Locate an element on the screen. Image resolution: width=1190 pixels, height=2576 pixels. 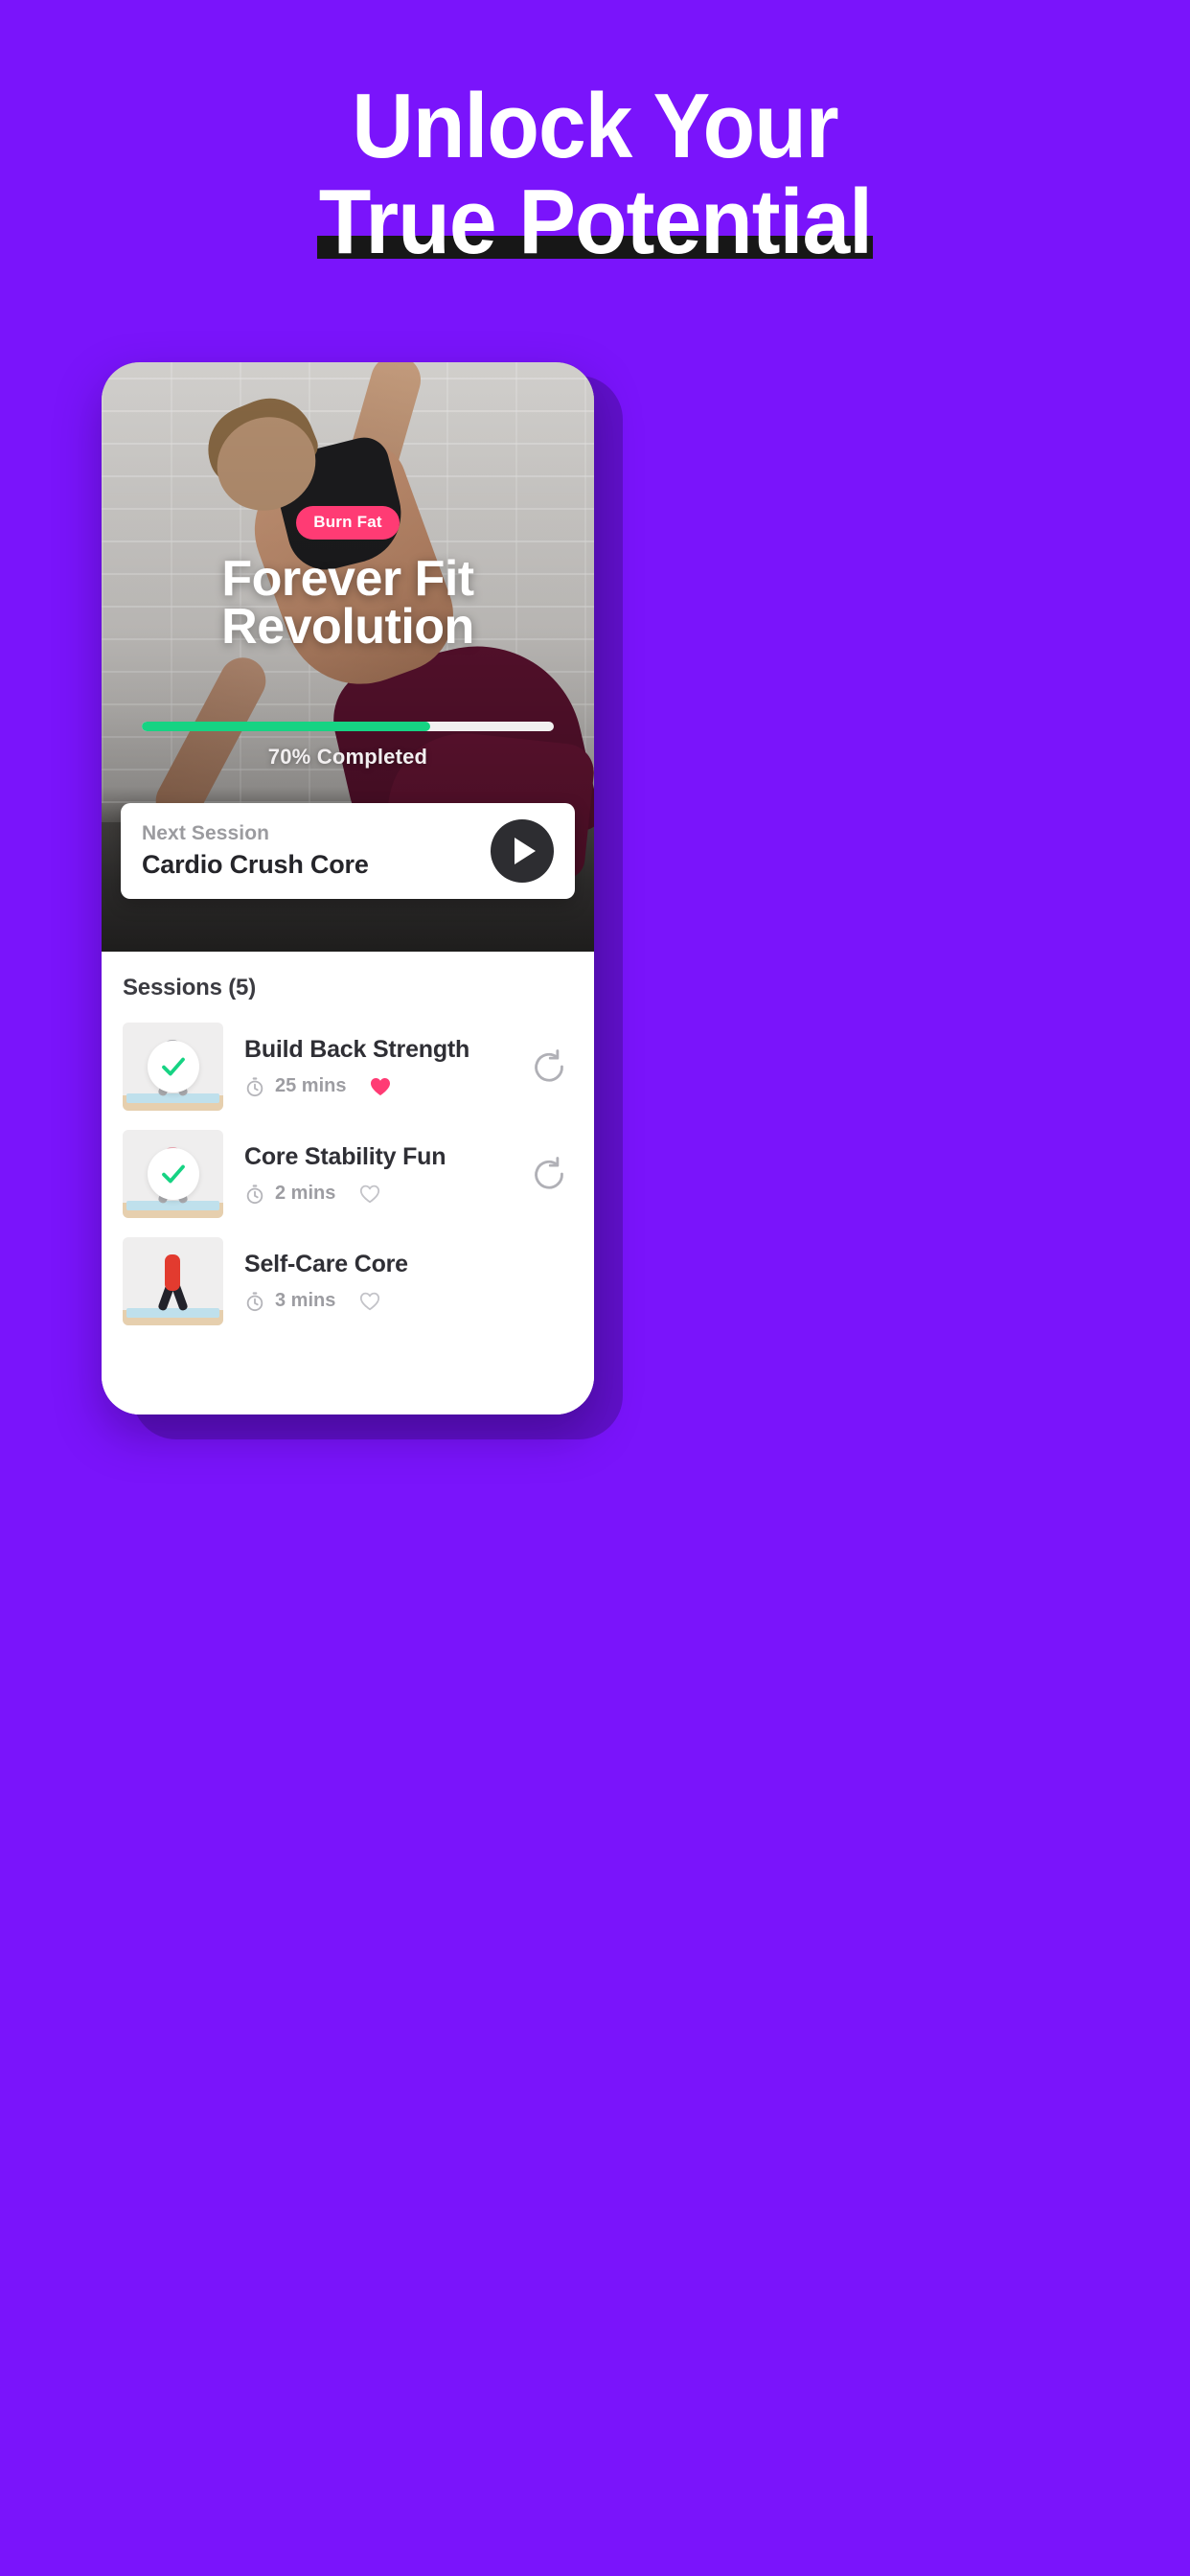
progress-track is located at coordinates (348, 726).